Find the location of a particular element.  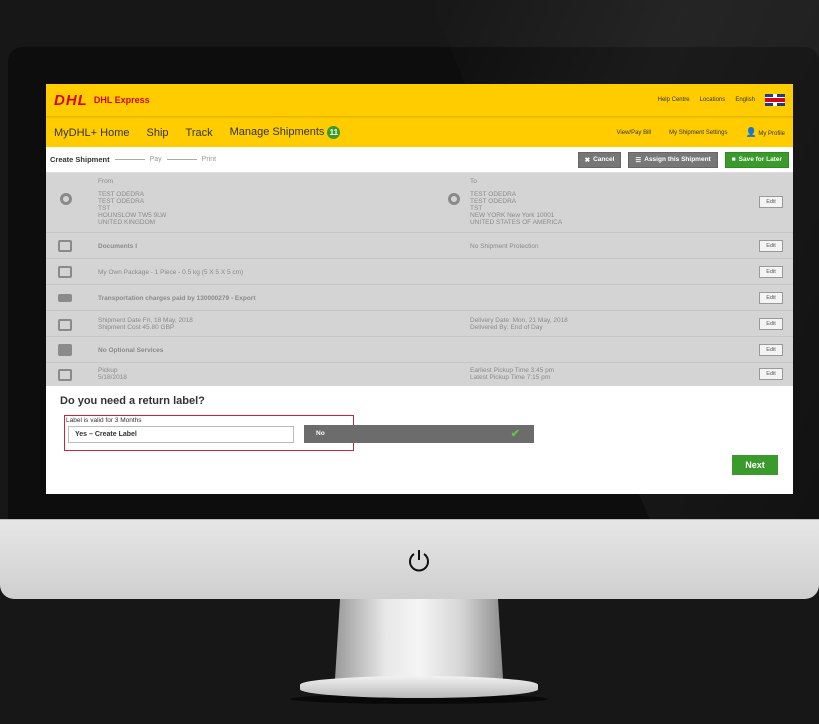

help-centre-link: Help Centre is located at coordinates (674, 100).